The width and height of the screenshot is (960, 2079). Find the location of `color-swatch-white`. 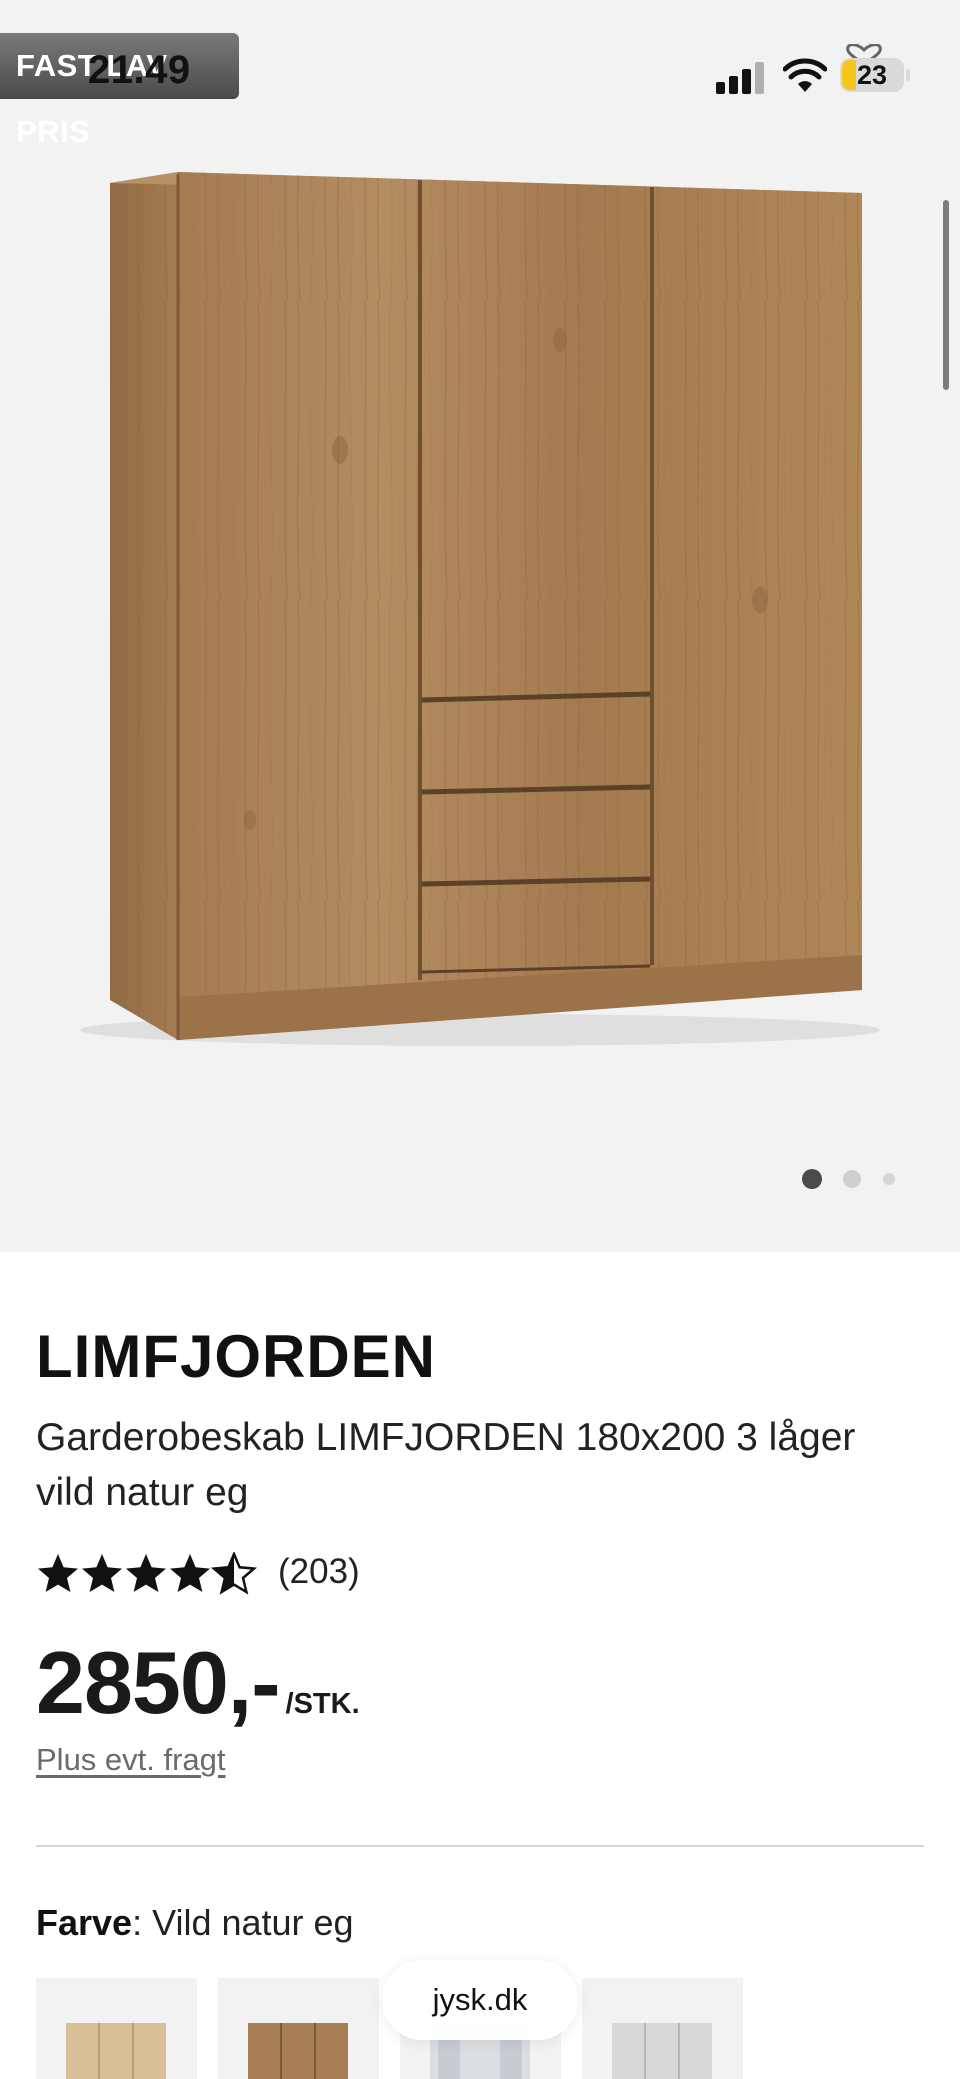

color-swatch-white is located at coordinates (662, 2028).